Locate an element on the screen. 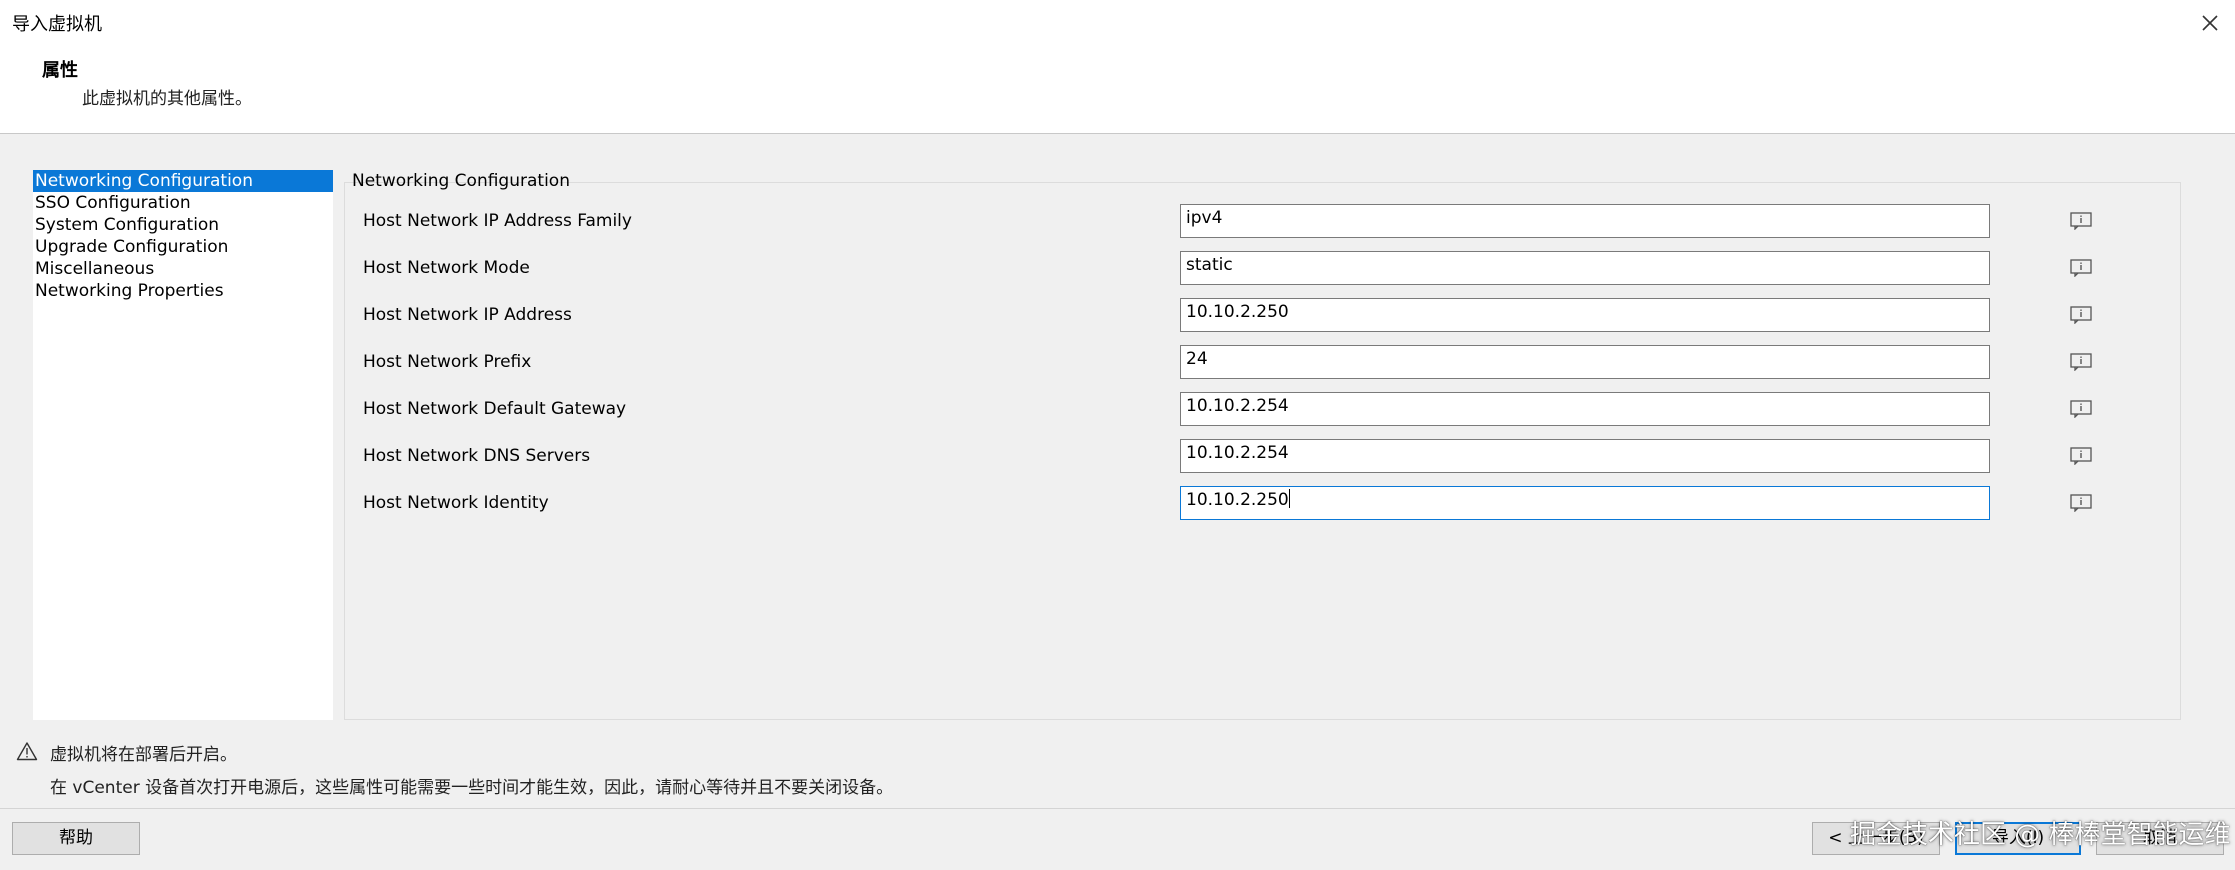 The width and height of the screenshot is (2235, 870). dns-servers-input: 10.10.2.254 is located at coordinates (1585, 456).